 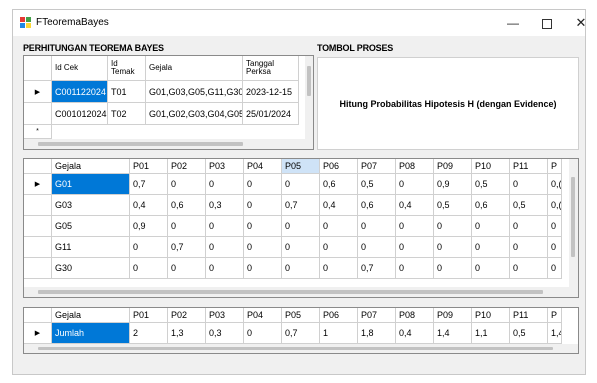 I want to click on table-row: ▶Jumlah21,30,300,711,80,41,41,10,51,4, so click(x=301, y=333).